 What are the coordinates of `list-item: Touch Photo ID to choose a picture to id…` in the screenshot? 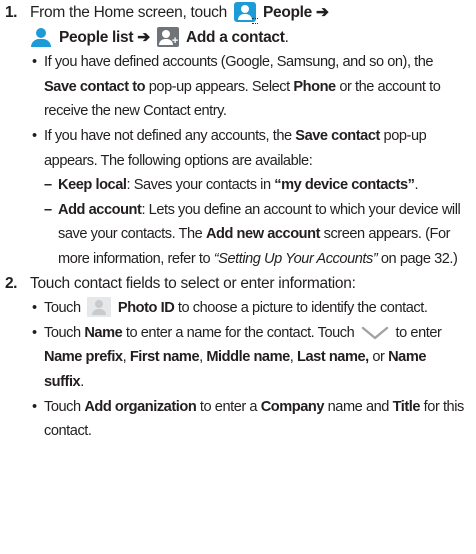 It's located at (251, 308).